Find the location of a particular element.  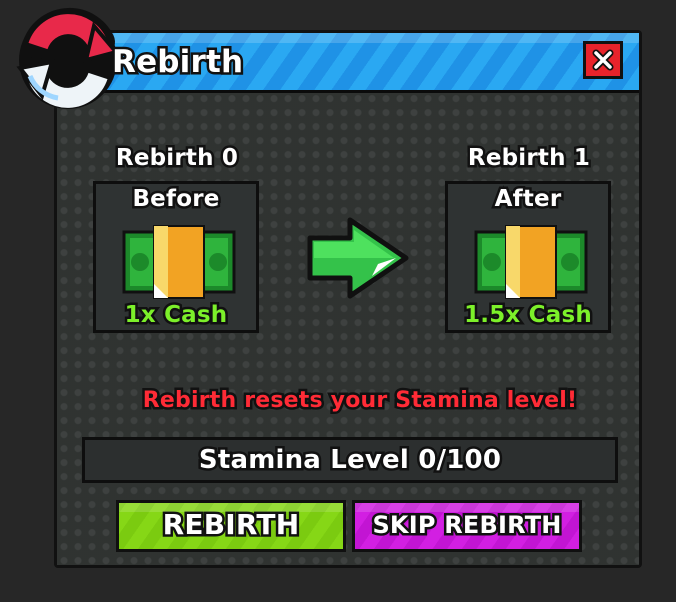

stamina-level-bar: Stamina Level 0/100 is located at coordinates (350, 460).